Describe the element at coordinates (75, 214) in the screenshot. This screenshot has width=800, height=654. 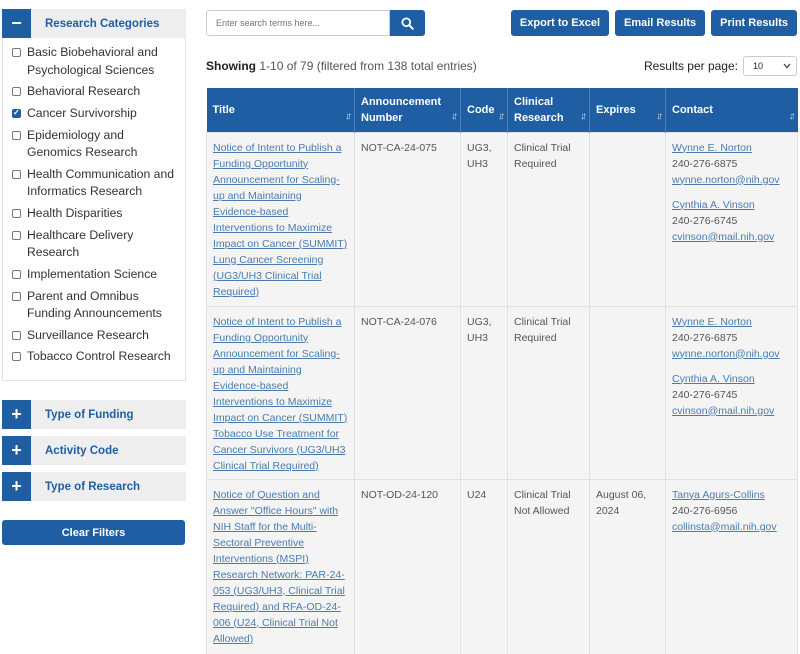
I see `category-label: Health Disparities` at that location.